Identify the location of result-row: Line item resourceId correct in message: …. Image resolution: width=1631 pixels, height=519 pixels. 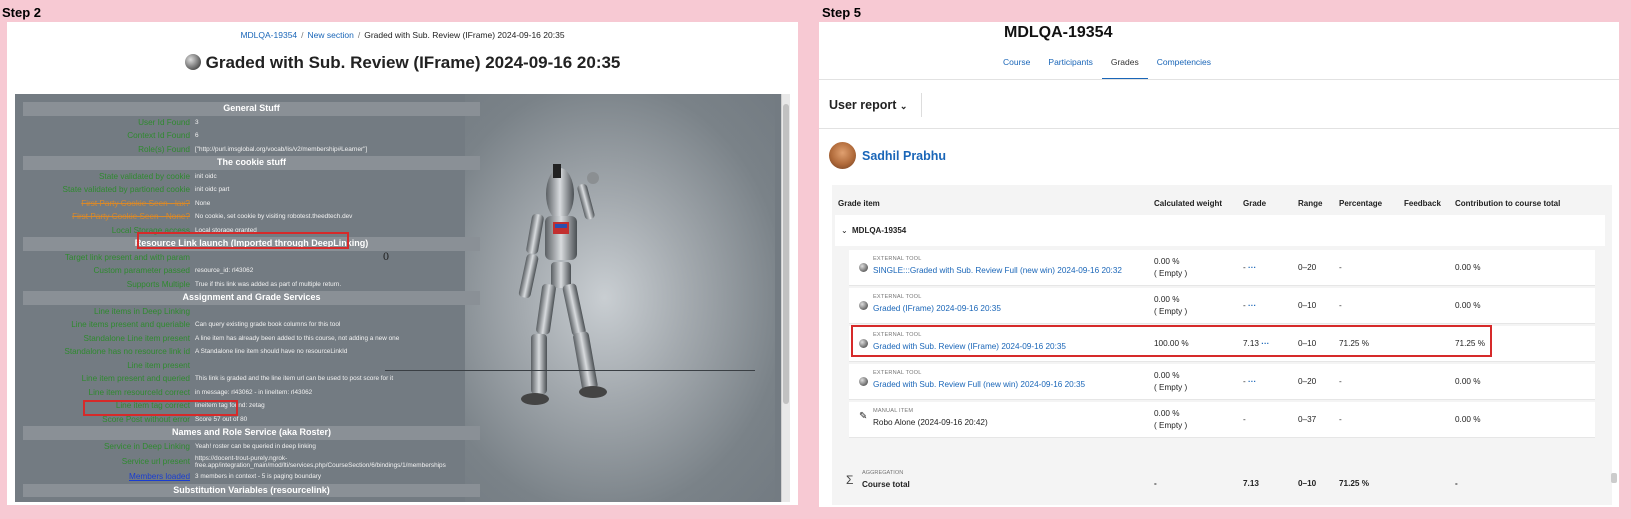
(251, 393).